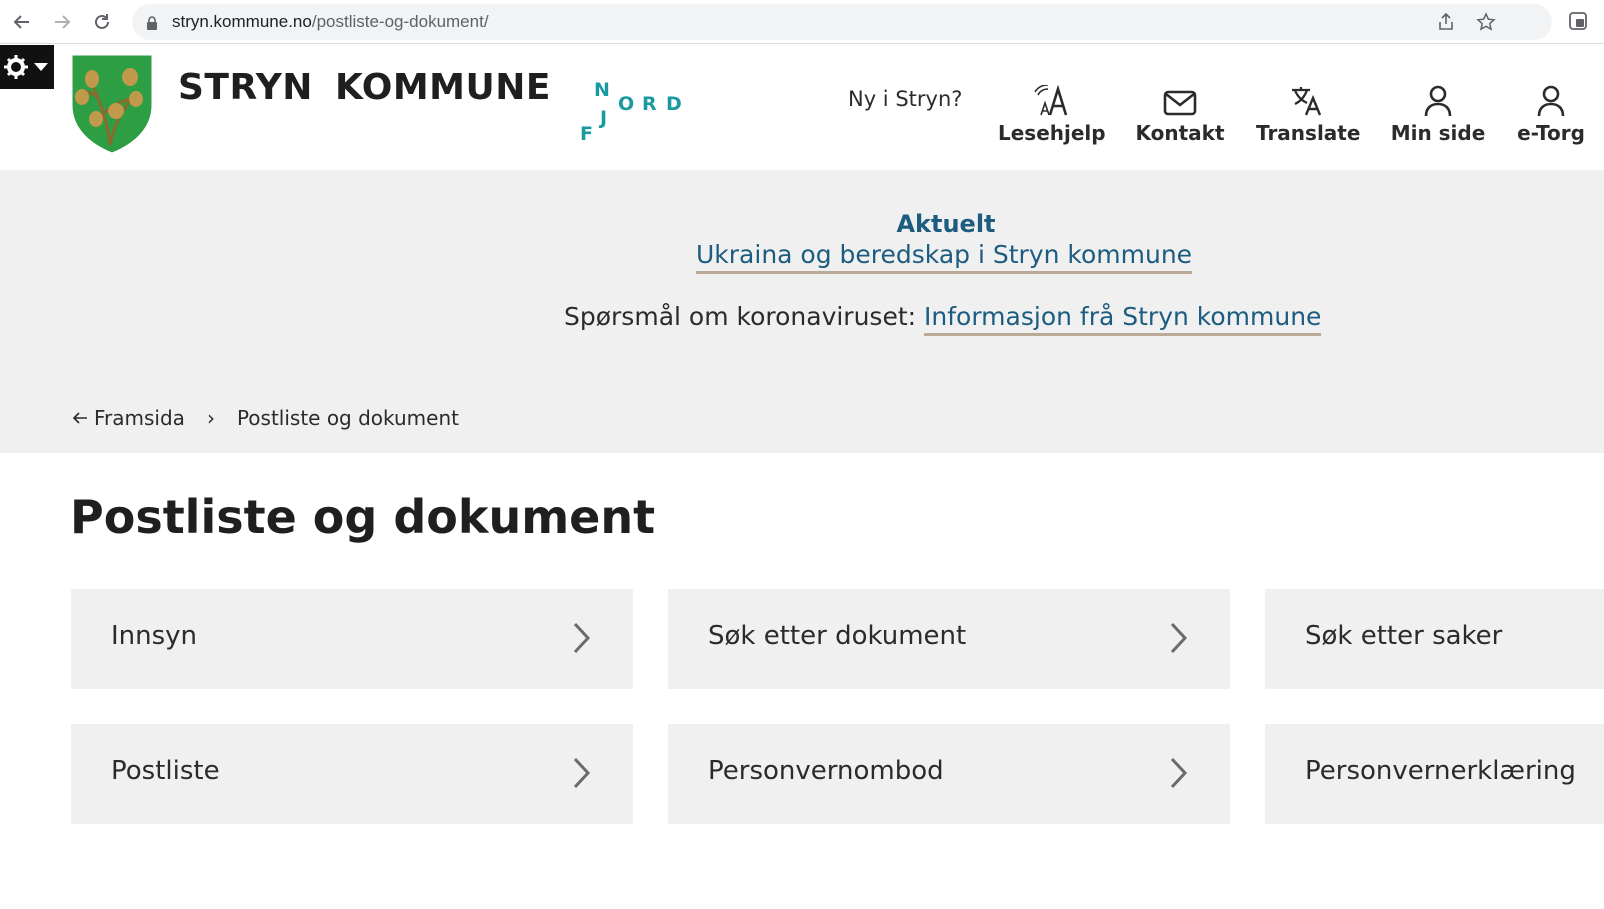  I want to click on accessibility-settings-button, so click(27, 67).